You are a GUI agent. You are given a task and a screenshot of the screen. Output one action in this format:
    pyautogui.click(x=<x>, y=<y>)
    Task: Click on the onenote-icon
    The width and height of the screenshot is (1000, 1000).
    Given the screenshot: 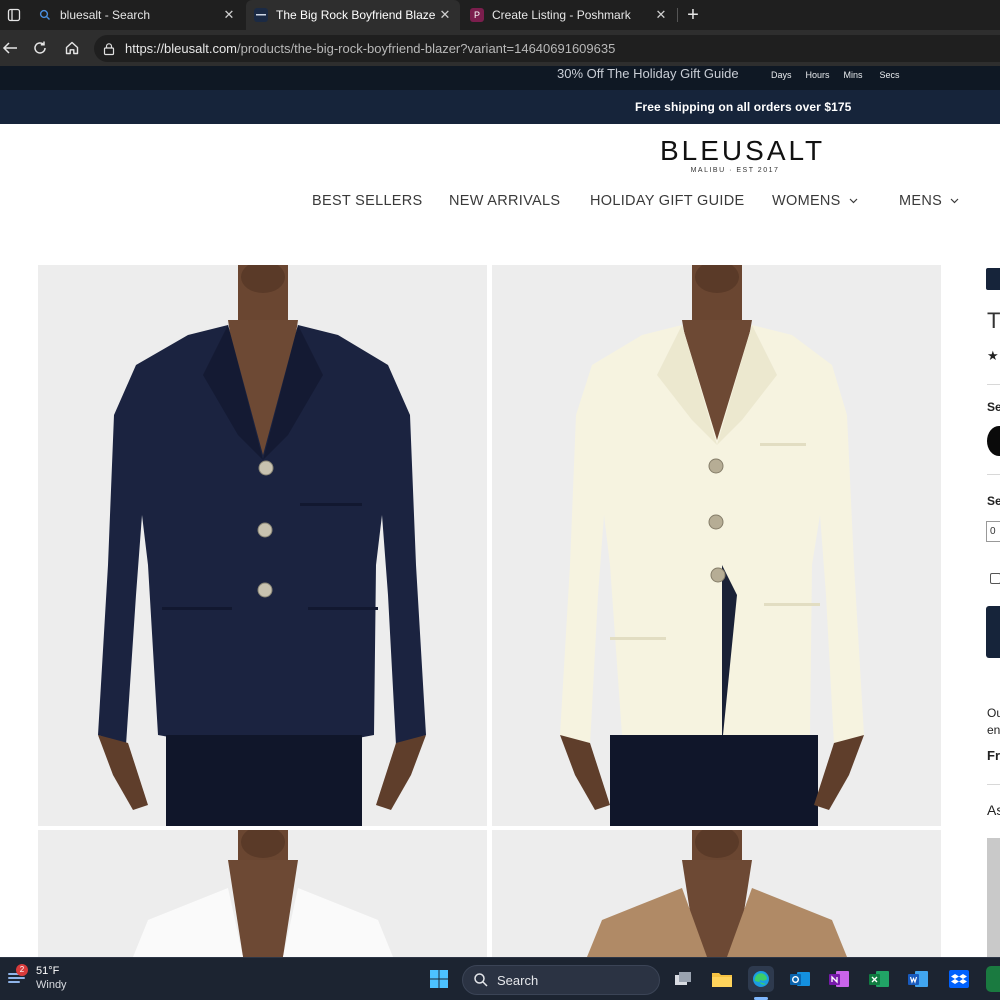 What is the action you would take?
    pyautogui.click(x=839, y=979)
    